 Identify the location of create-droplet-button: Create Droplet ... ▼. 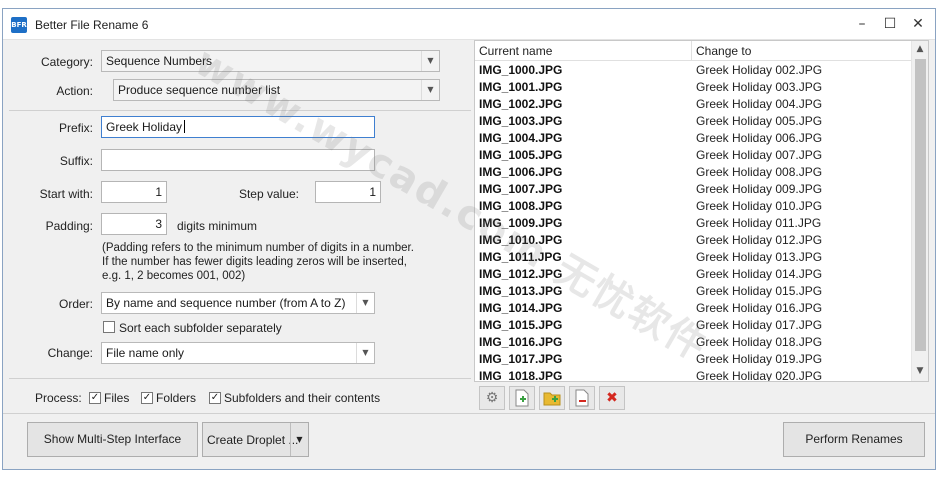
(255, 439).